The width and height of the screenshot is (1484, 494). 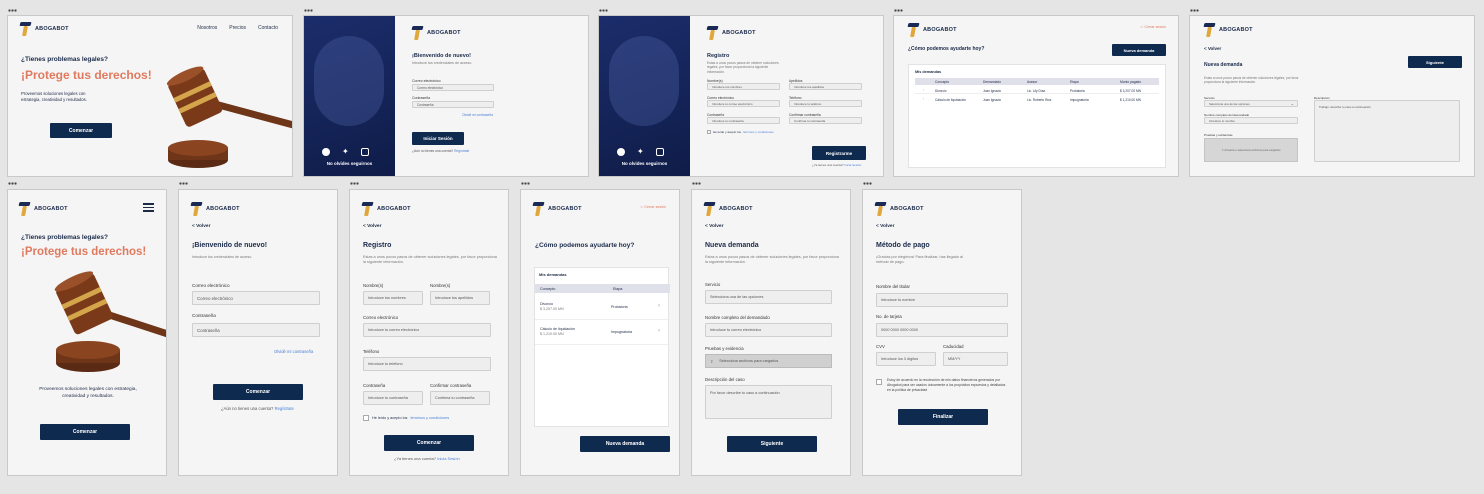 What do you see at coordinates (148, 207) in the screenshot?
I see `hamburger-menu-icon` at bounding box center [148, 207].